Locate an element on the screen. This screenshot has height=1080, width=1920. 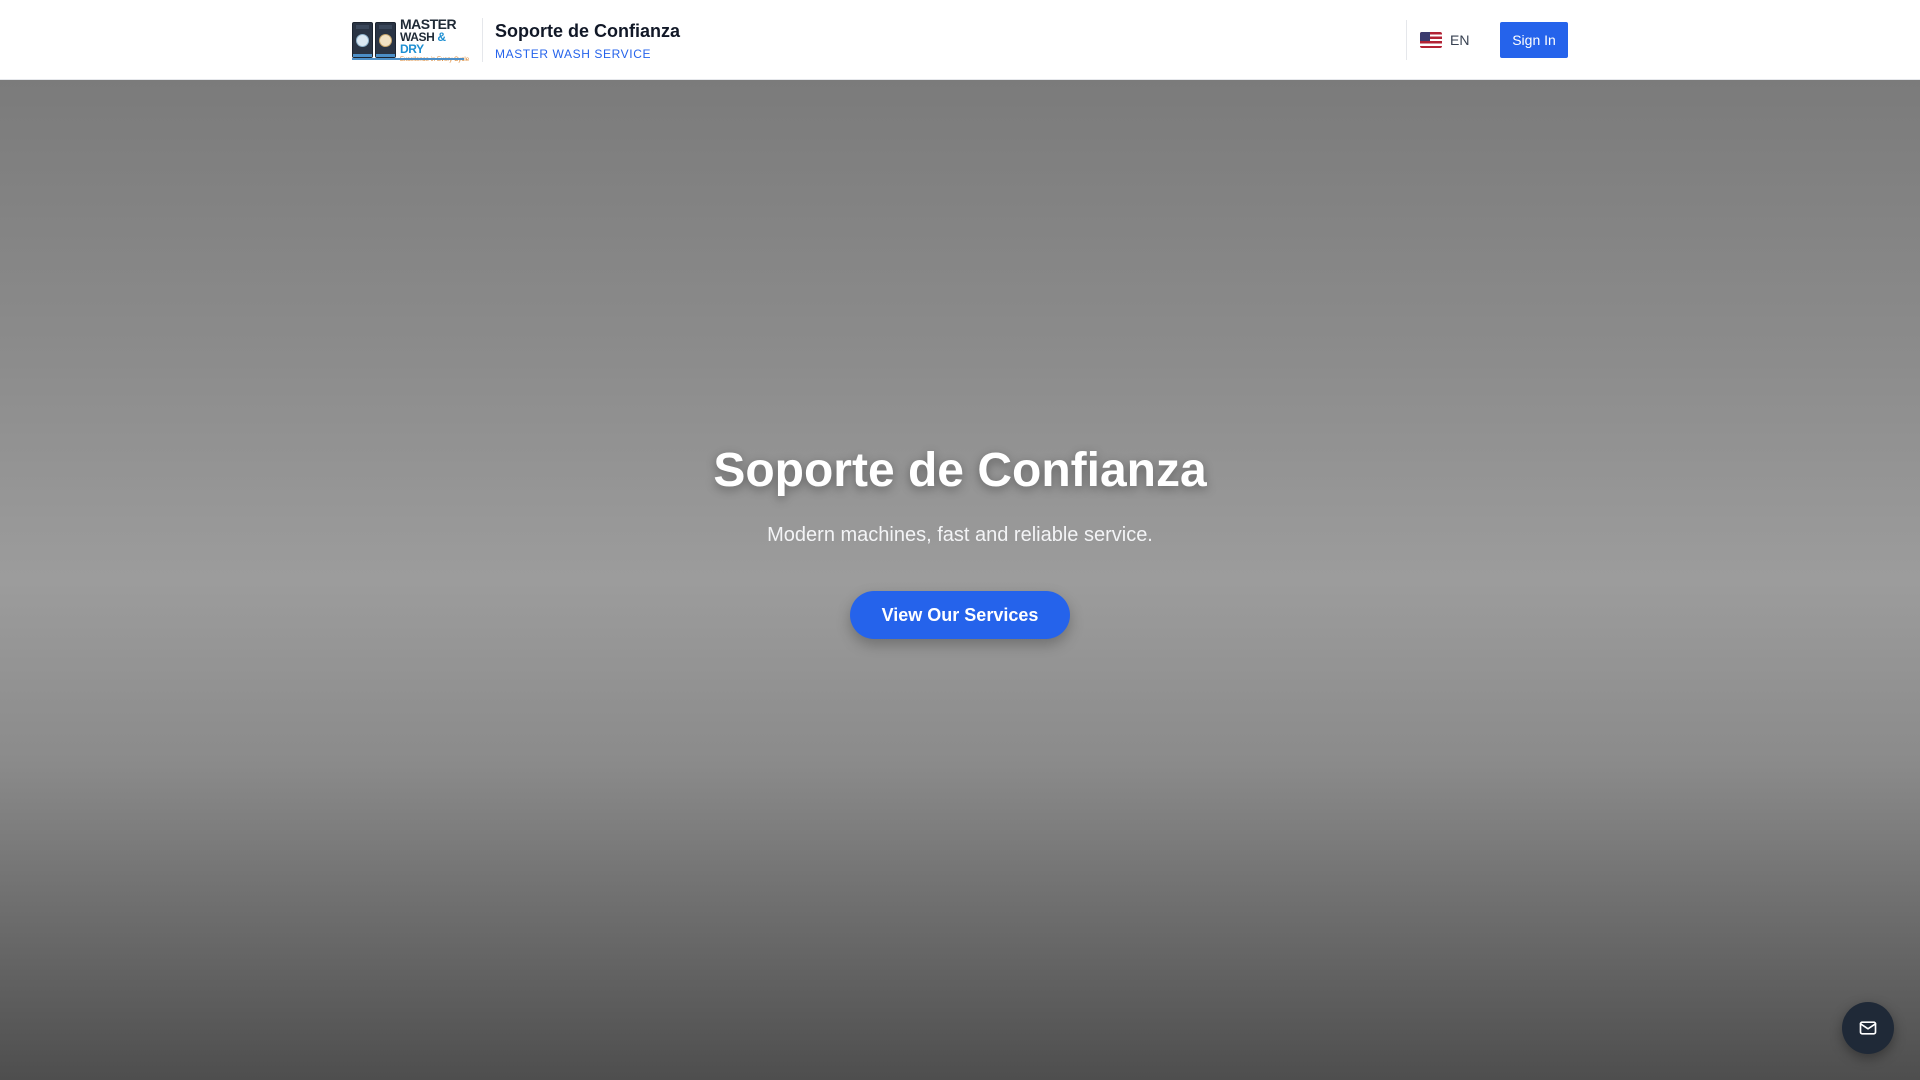
dryer-icon is located at coordinates (385, 40).